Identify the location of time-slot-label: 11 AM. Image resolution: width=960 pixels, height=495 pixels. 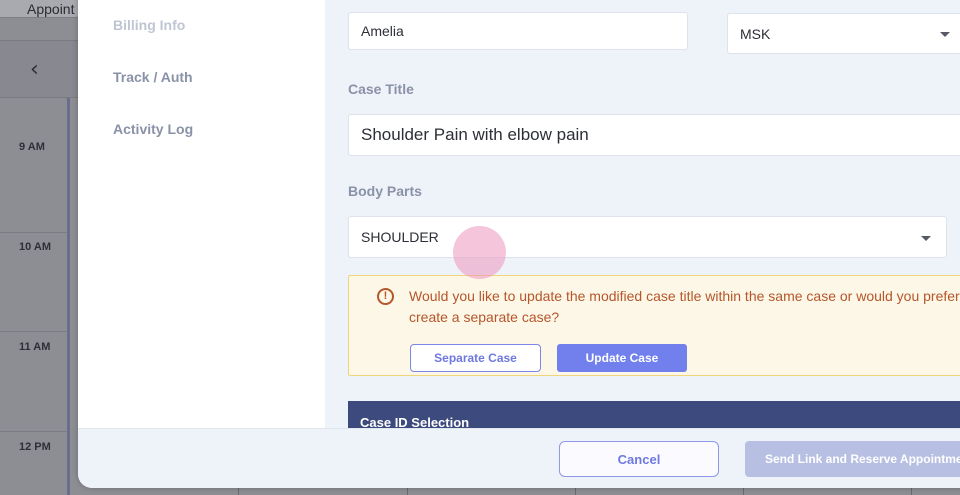
(35, 347).